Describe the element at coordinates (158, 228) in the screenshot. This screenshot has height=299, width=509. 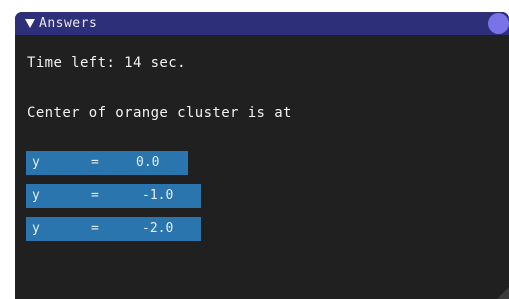
I see `answer-value: -2.0` at that location.